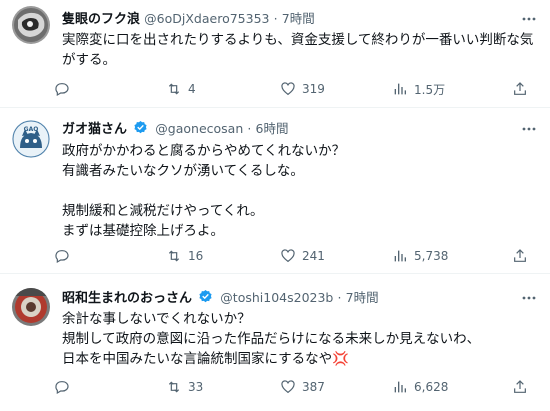  What do you see at coordinates (196, 256) in the screenshot?
I see `retweet-count: 16` at bounding box center [196, 256].